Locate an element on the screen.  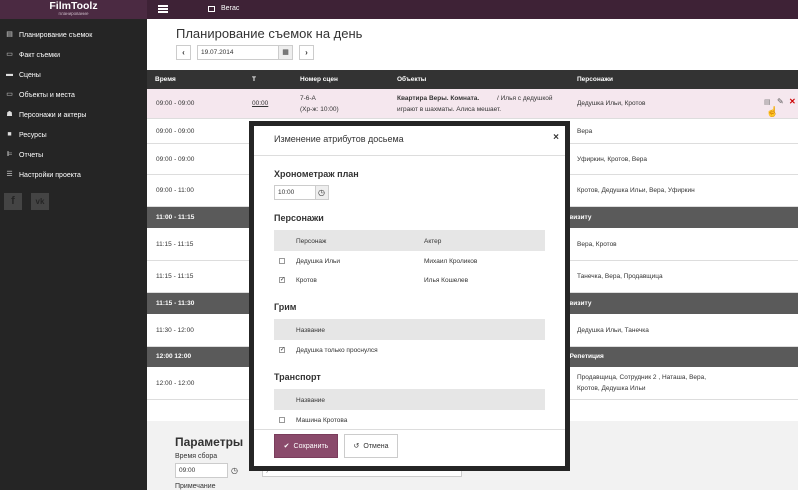
next-day-button: › is located at coordinates (306, 52).